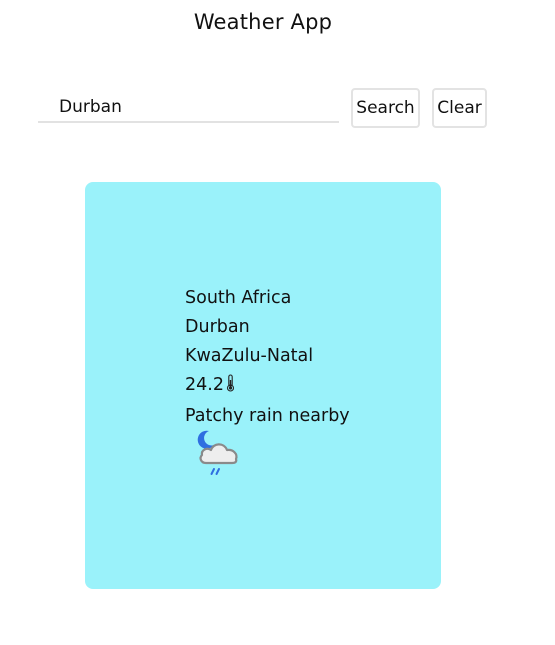 The image size is (555, 645). I want to click on temperature-value: 24.2, so click(204, 385).